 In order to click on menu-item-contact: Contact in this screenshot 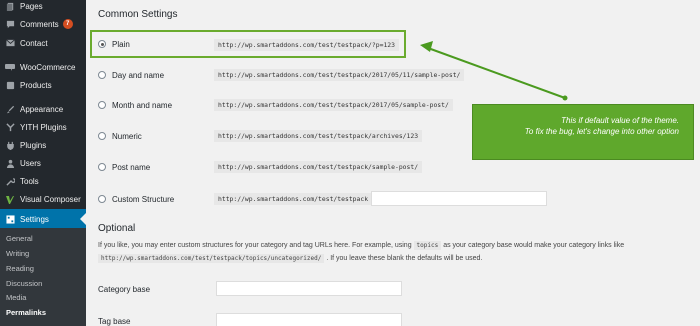, I will do `click(43, 43)`.